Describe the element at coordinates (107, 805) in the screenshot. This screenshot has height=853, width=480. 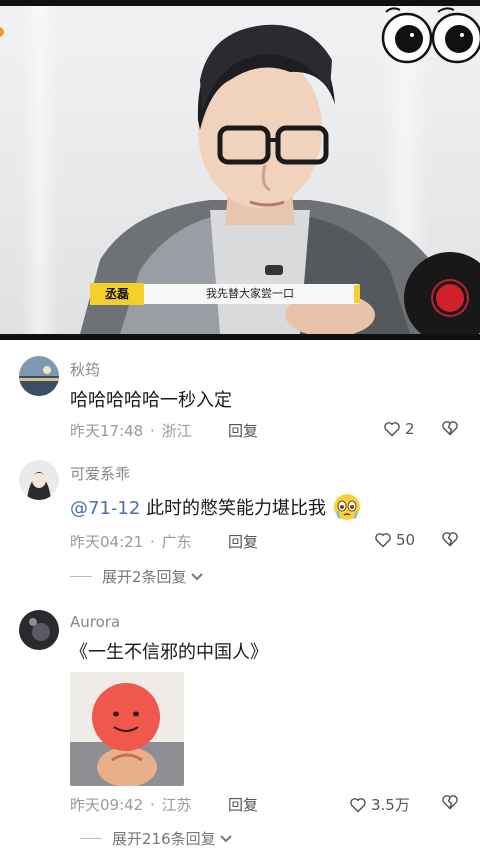
I see `comment-time: 昨天09:42` at that location.